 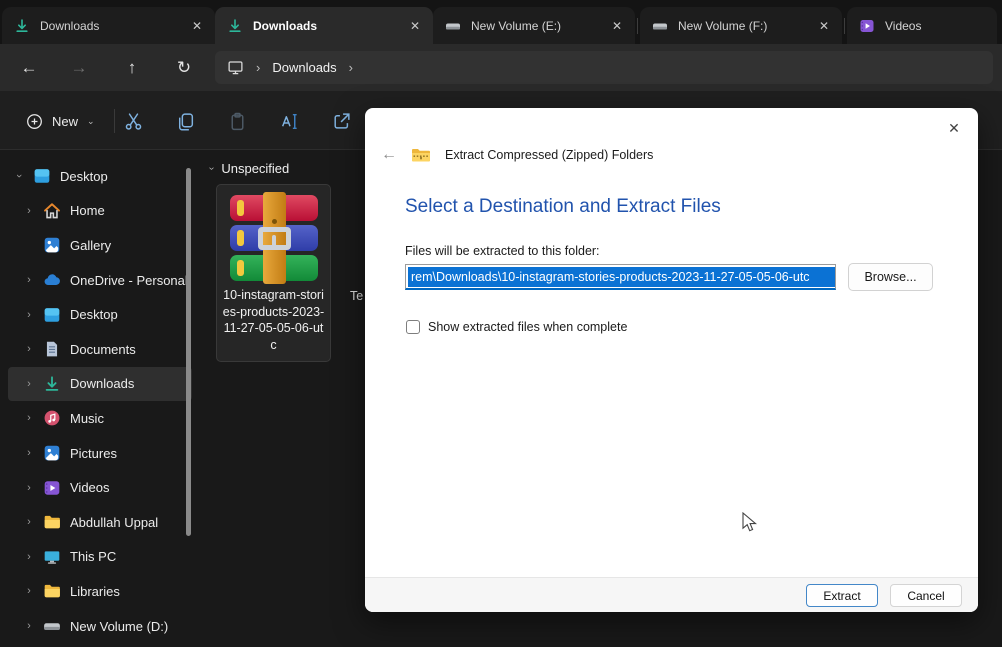 I want to click on back-icon: ←, so click(x=29, y=68).